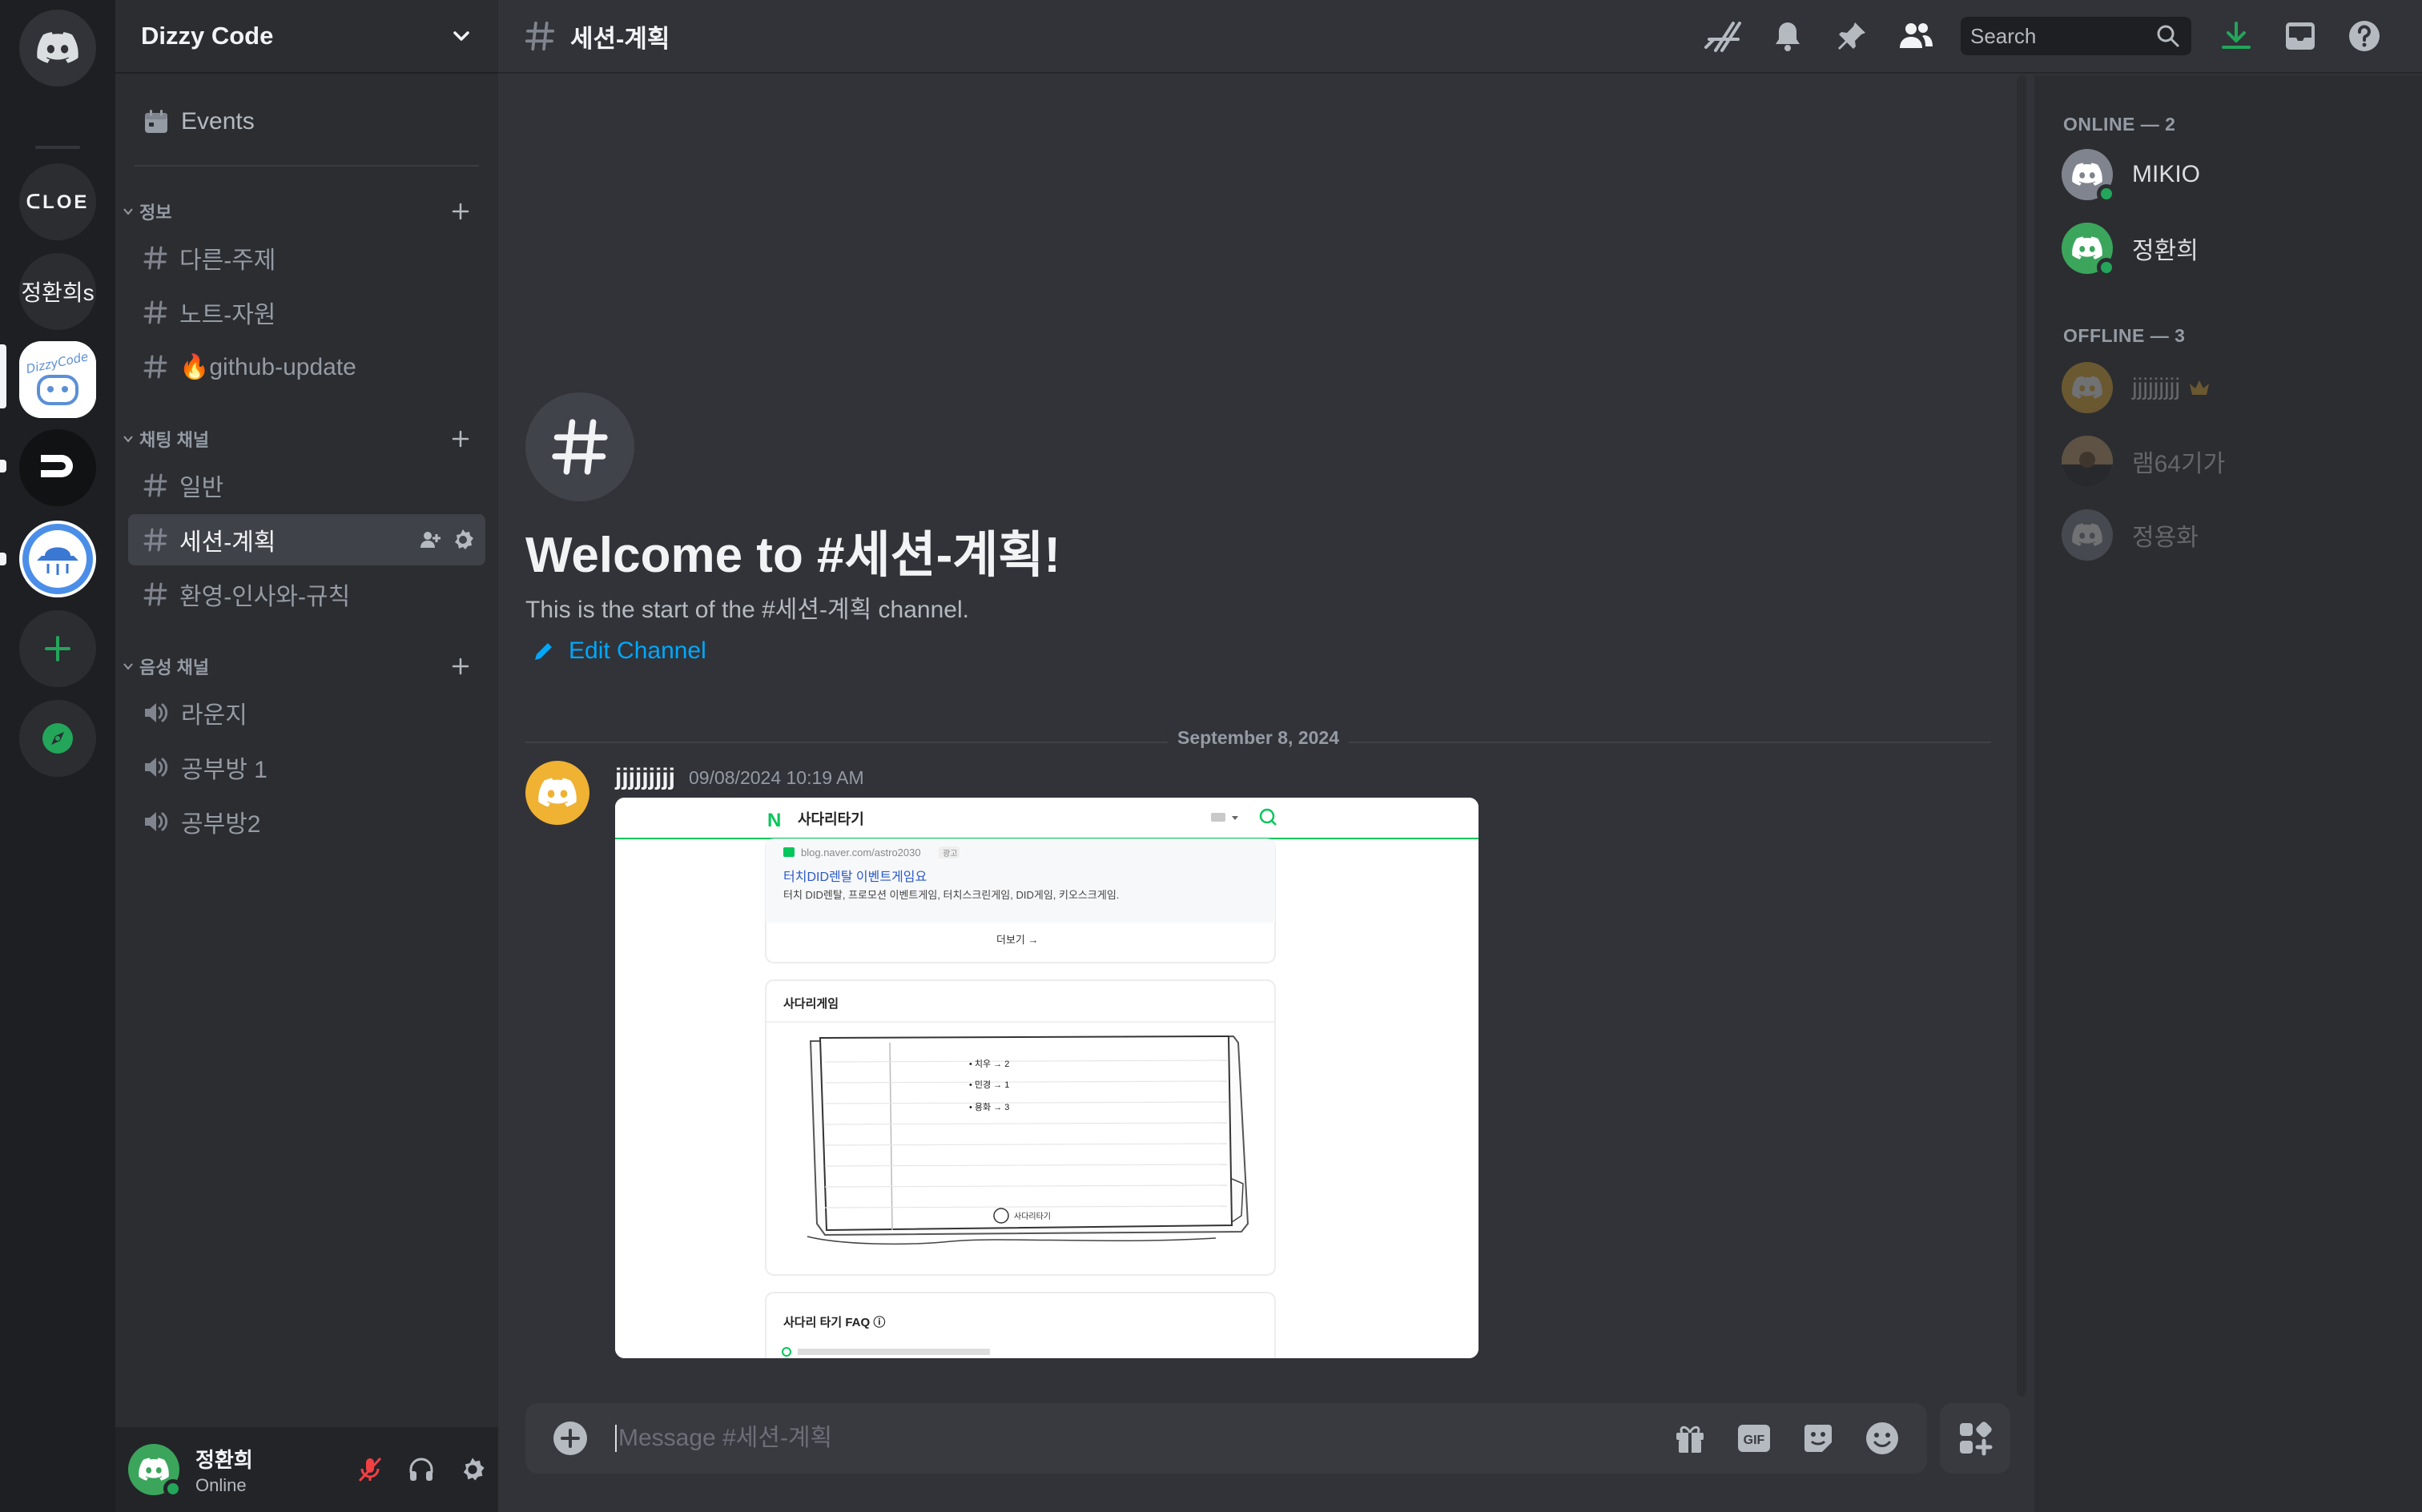  I want to click on bell-icon, so click(1788, 36).